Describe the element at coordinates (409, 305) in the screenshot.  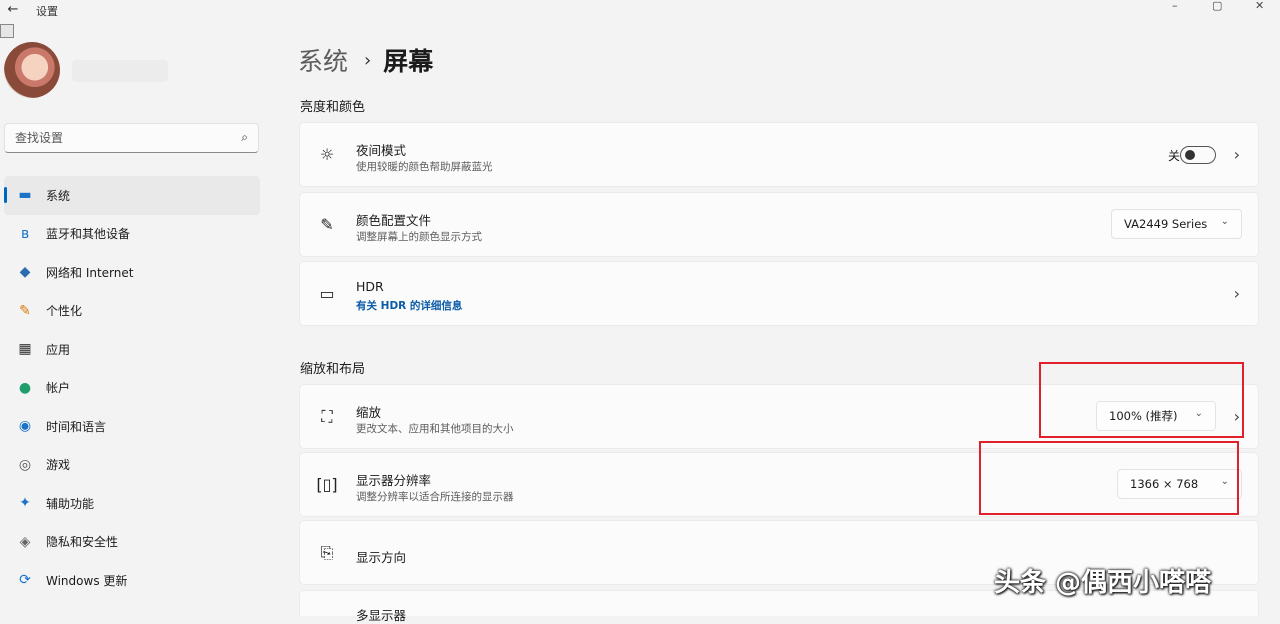
I see `hdr-info-link: 有关 HDR 的详细信息` at that location.